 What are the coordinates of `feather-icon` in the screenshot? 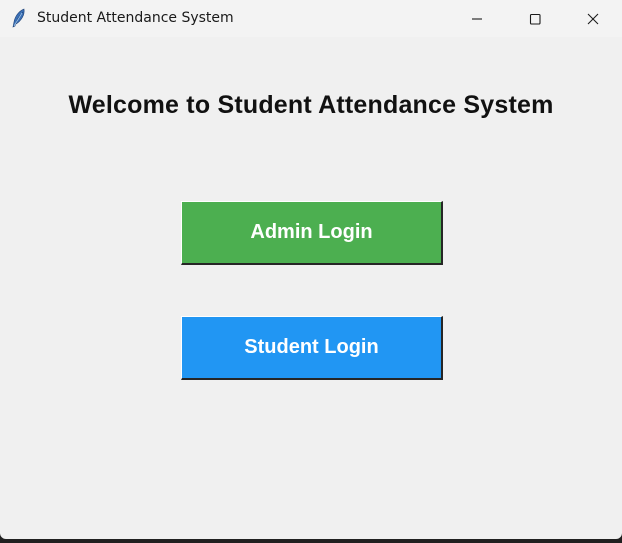 It's located at (19, 18).